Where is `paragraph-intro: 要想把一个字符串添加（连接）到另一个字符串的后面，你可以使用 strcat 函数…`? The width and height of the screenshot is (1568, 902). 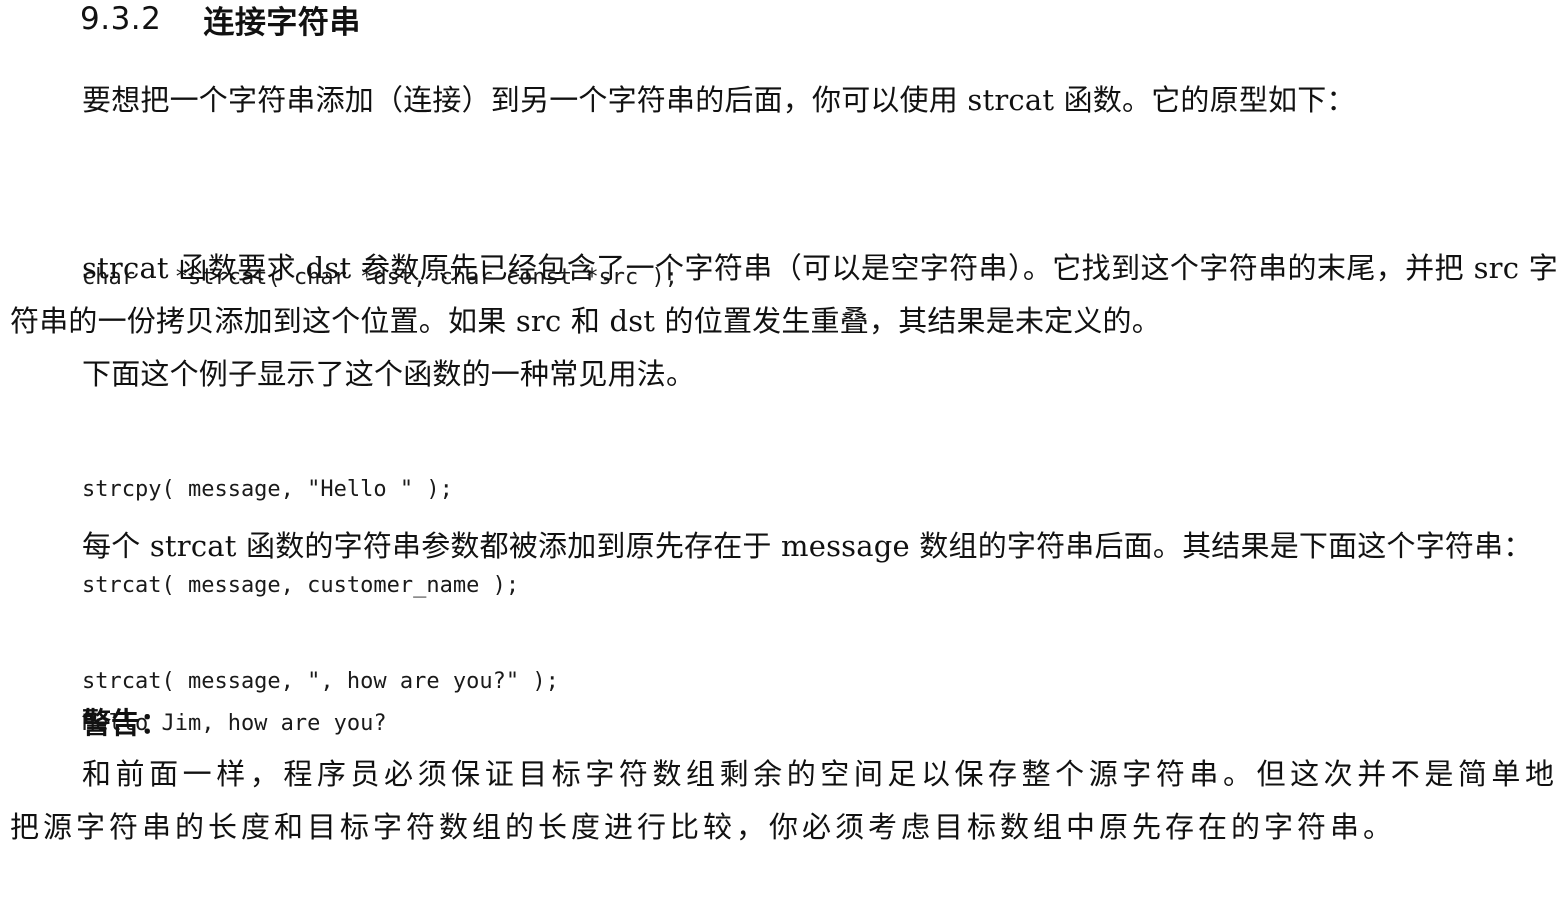 paragraph-intro: 要想把一个字符串添加（连接）到另一个字符串的后面，你可以使用 strcat 函数… is located at coordinates (719, 100).